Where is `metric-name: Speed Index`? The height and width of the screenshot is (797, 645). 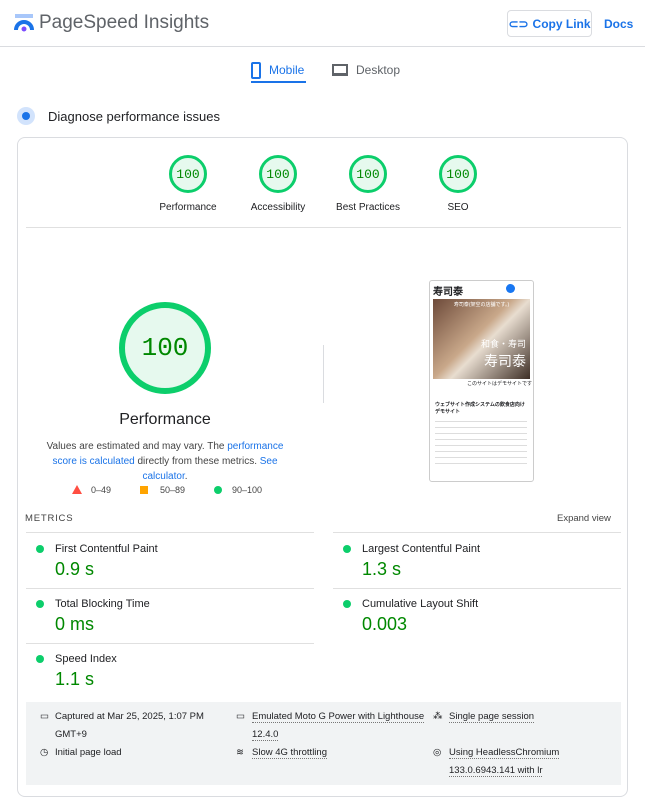
metric-name: Speed Index is located at coordinates (86, 659).